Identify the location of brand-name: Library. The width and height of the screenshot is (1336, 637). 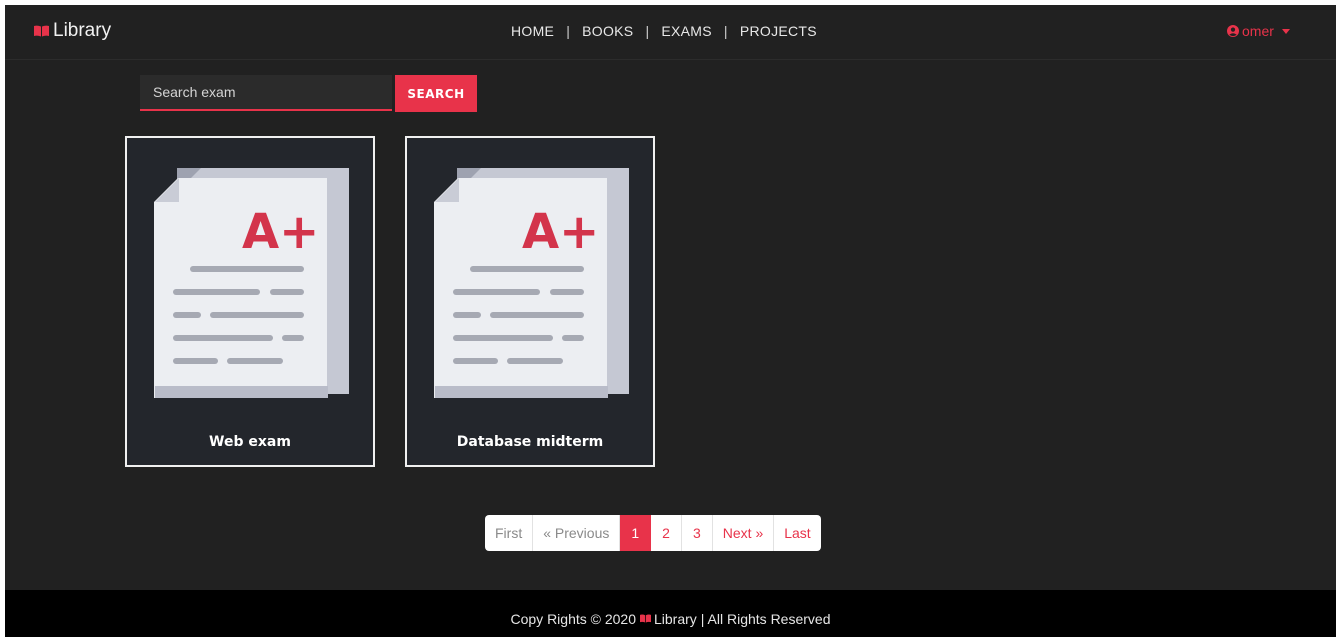
(82, 30).